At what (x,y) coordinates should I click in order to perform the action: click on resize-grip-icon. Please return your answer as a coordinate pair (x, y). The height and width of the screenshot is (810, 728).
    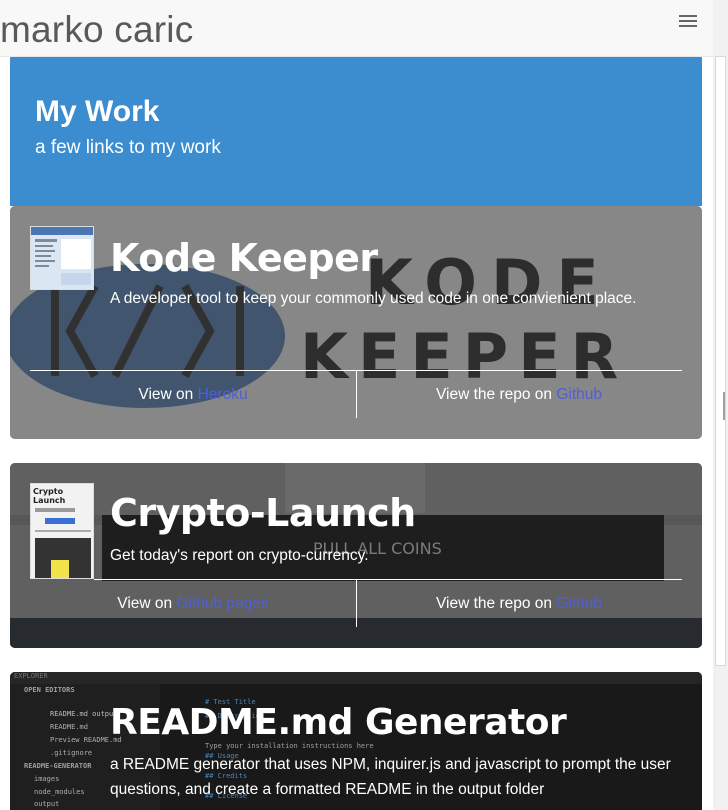
    Looking at the image, I should click on (724, 406).